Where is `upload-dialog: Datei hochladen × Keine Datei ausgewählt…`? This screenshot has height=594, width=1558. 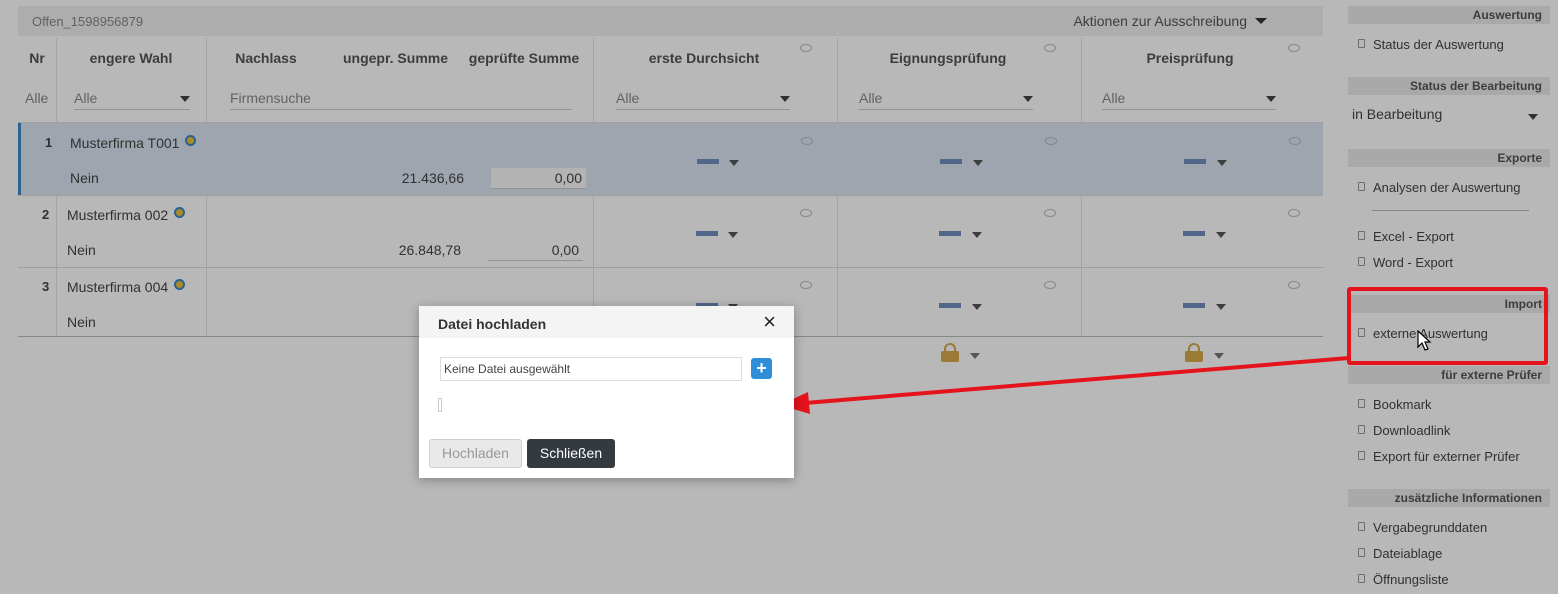 upload-dialog: Datei hochladen × Keine Datei ausgewählt… is located at coordinates (606, 392).